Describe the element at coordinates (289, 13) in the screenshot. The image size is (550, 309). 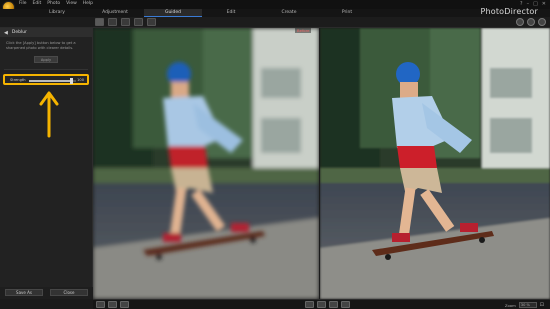
I see `tab-create: Create` at that location.